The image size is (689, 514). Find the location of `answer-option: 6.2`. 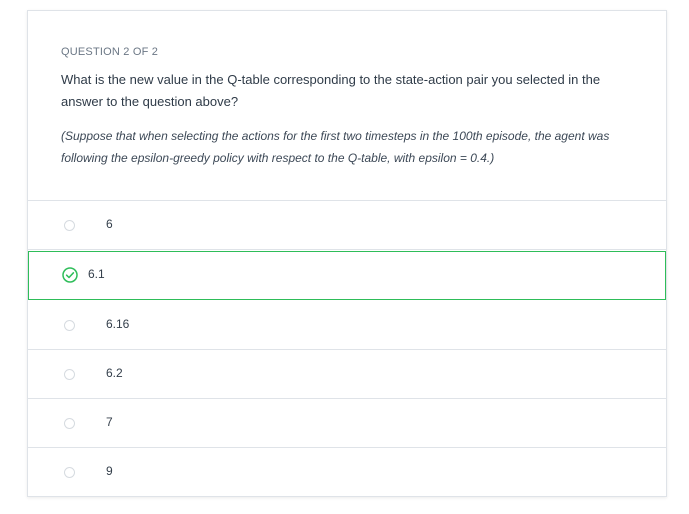

answer-option: 6.2 is located at coordinates (347, 374).